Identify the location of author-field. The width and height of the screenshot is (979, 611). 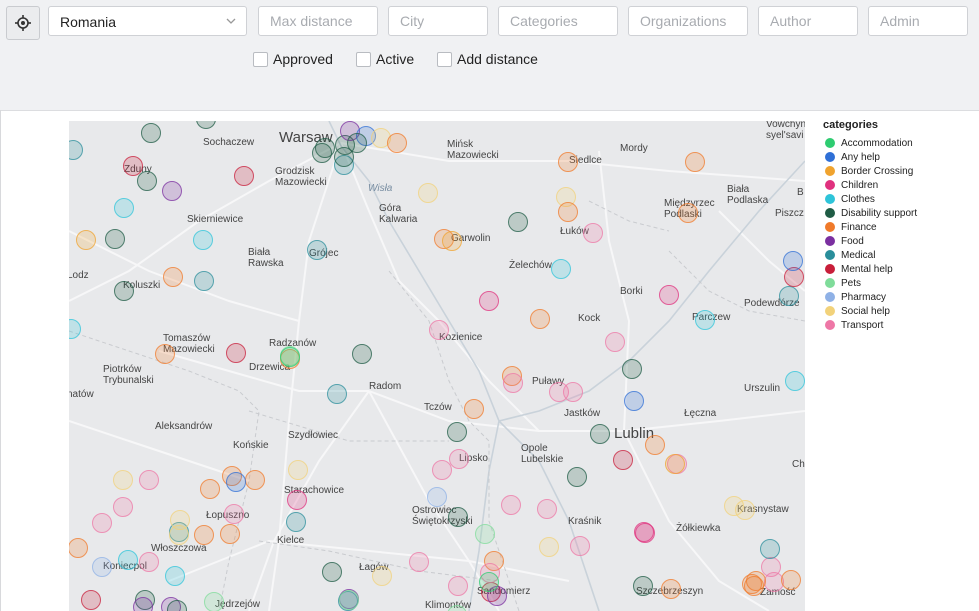
(808, 21).